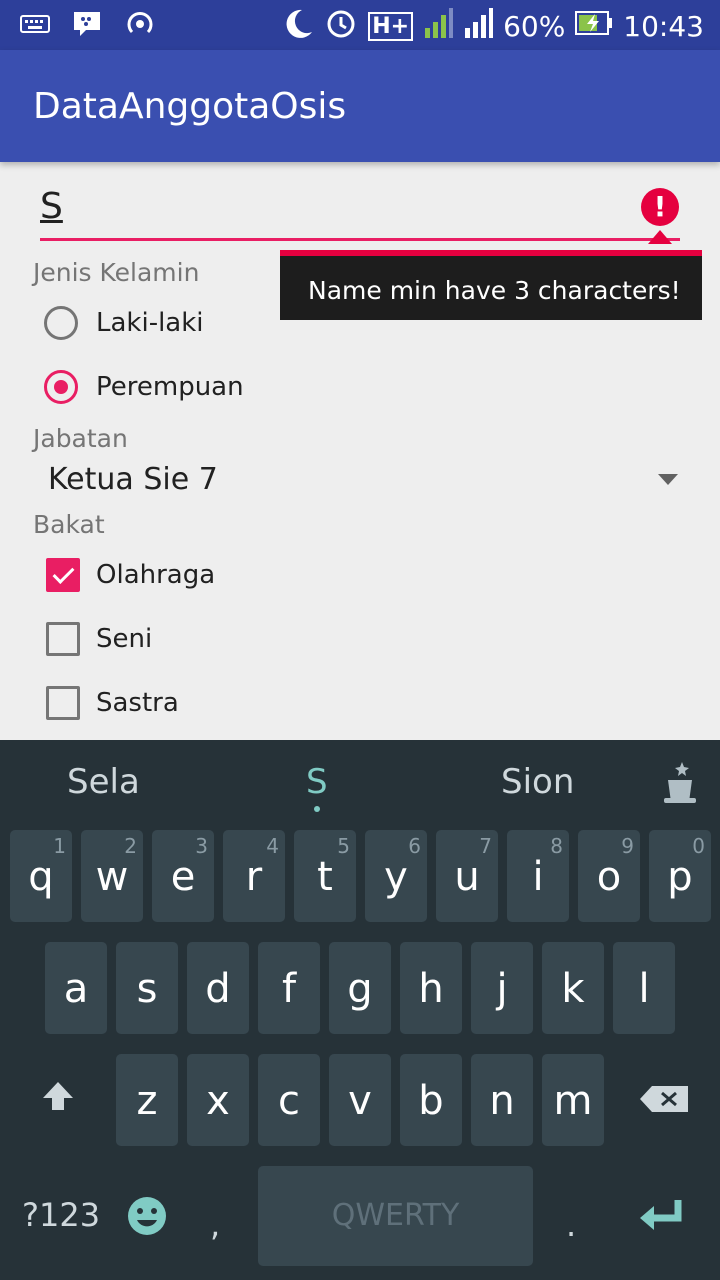  Describe the element at coordinates (69, 524) in the screenshot. I see `talent-label: Bakat` at that location.